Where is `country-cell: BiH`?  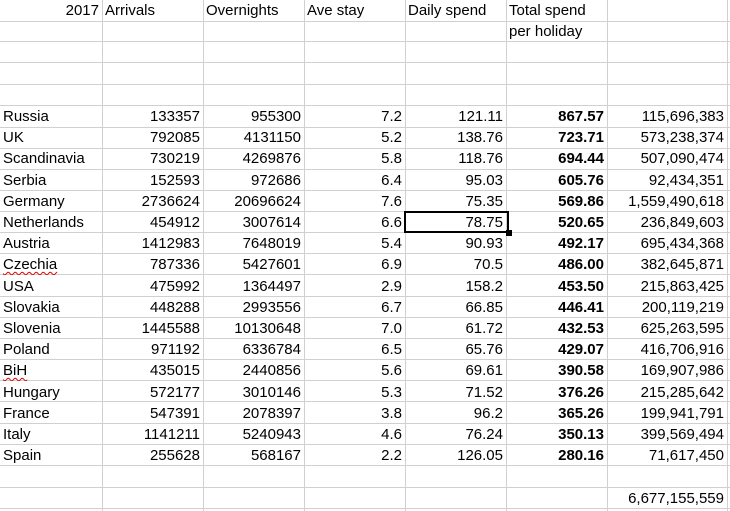 country-cell: BiH is located at coordinates (51, 370).